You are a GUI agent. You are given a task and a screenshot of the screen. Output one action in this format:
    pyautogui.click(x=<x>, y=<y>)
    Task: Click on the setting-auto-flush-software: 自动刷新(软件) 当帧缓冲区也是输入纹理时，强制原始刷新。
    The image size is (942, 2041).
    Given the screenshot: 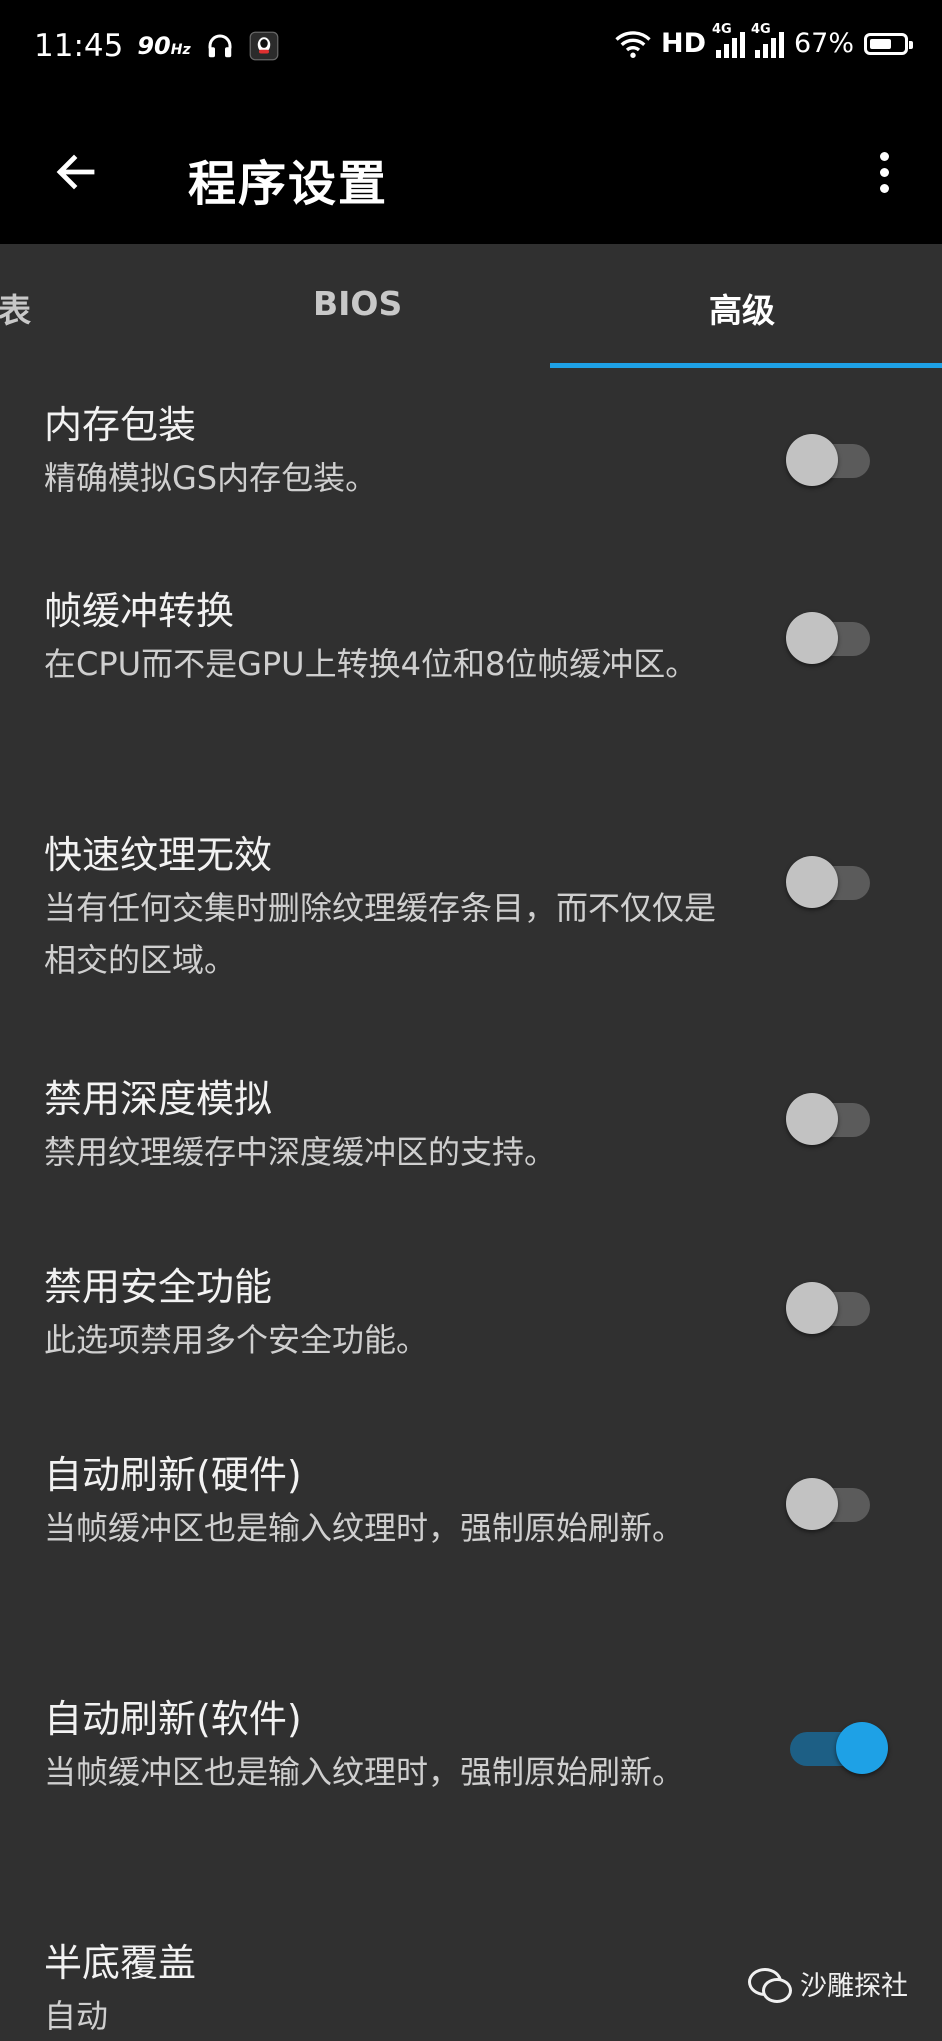 What is the action you would take?
    pyautogui.click(x=471, y=1773)
    